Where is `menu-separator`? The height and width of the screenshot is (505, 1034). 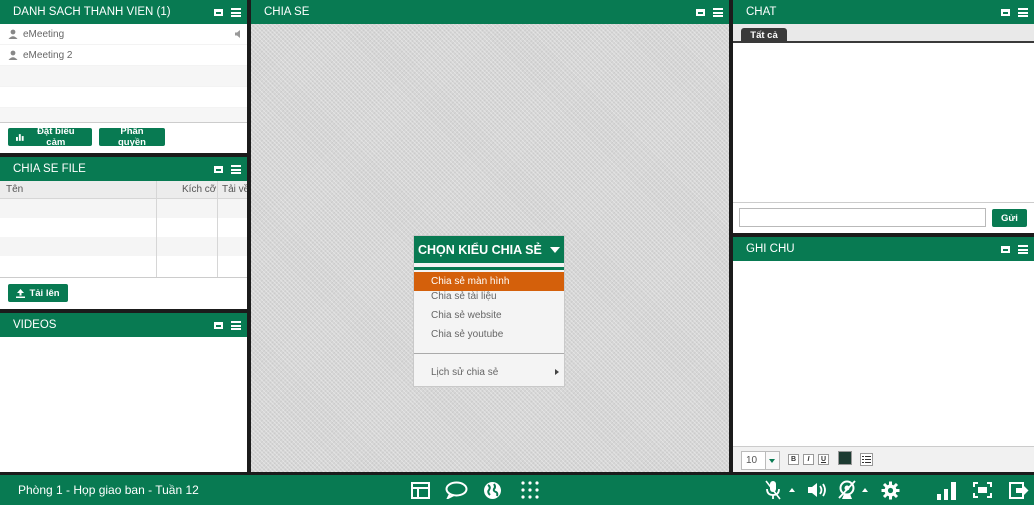 menu-separator is located at coordinates (489, 353).